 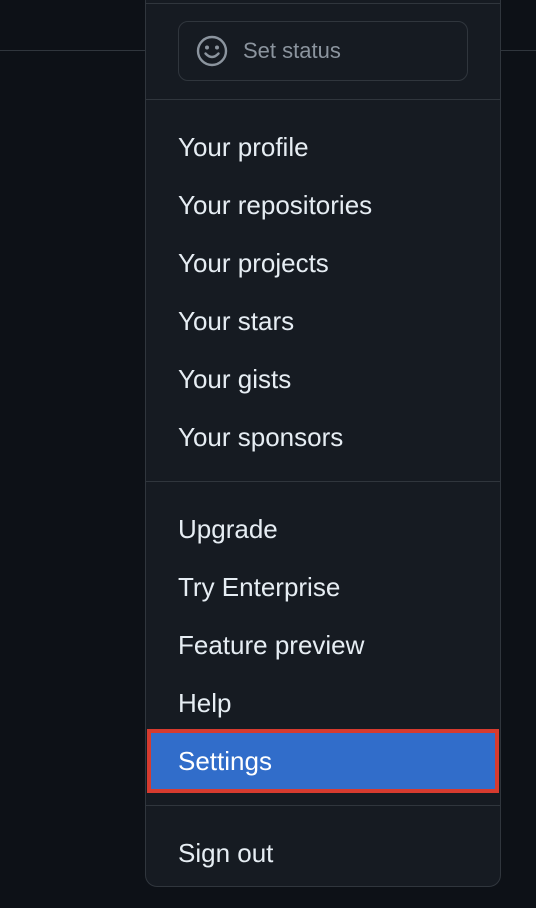 I want to click on menu-item-sign-out: Sign out, so click(x=323, y=853).